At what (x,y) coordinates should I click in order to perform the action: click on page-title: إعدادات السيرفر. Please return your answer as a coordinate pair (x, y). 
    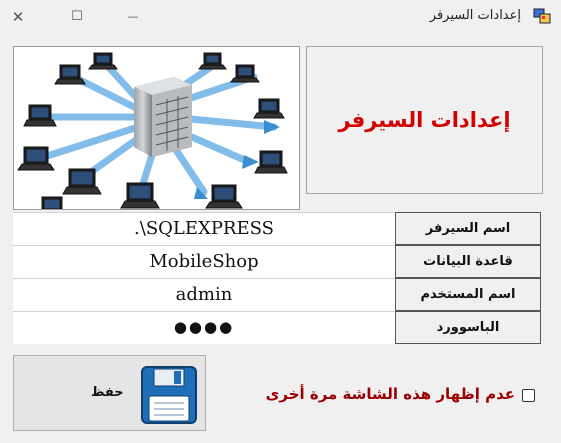
    Looking at the image, I should click on (424, 120).